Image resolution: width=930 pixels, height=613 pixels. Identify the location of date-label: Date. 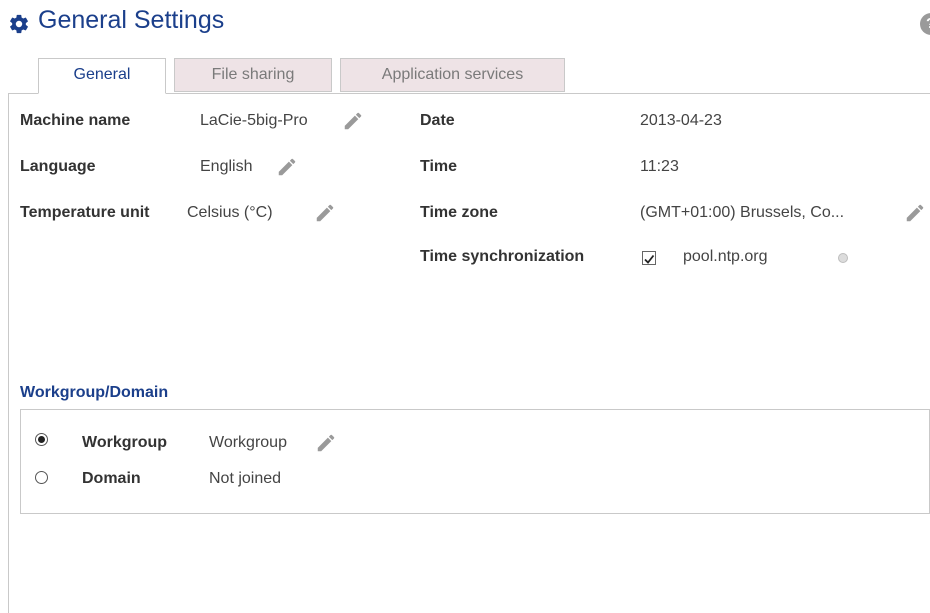
(437, 120).